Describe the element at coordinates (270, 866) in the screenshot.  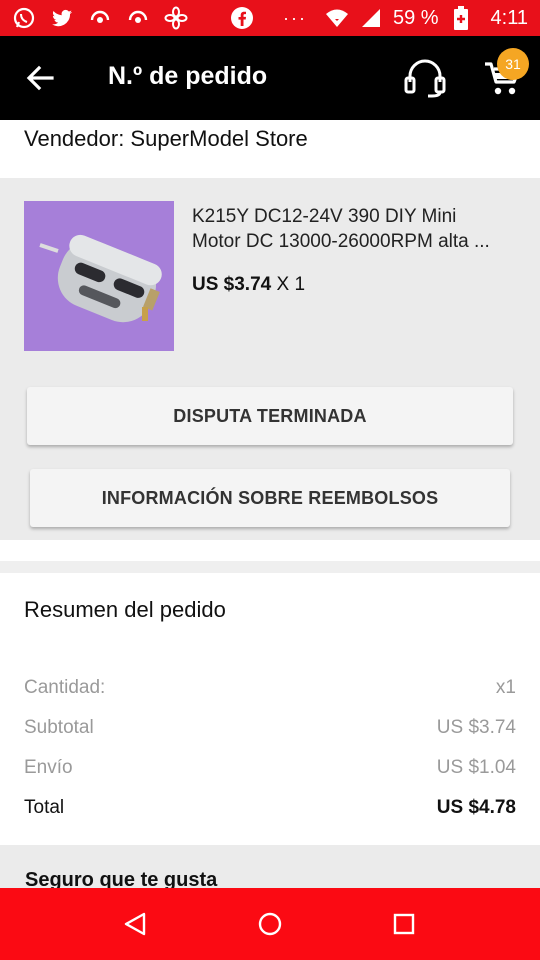
I see `recommendations-section: Seguro que te gusta` at that location.